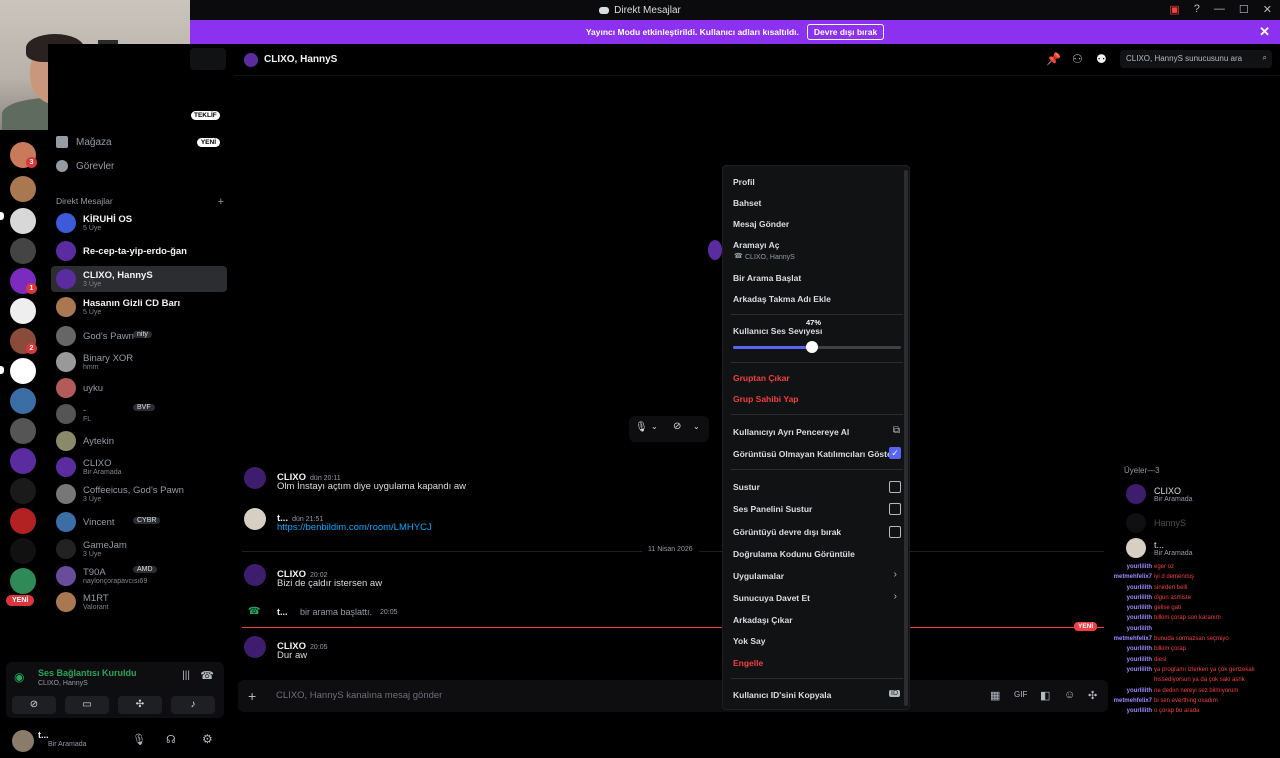  What do you see at coordinates (139, 602) in the screenshot?
I see `dm-item: M1RT Valorant` at bounding box center [139, 602].